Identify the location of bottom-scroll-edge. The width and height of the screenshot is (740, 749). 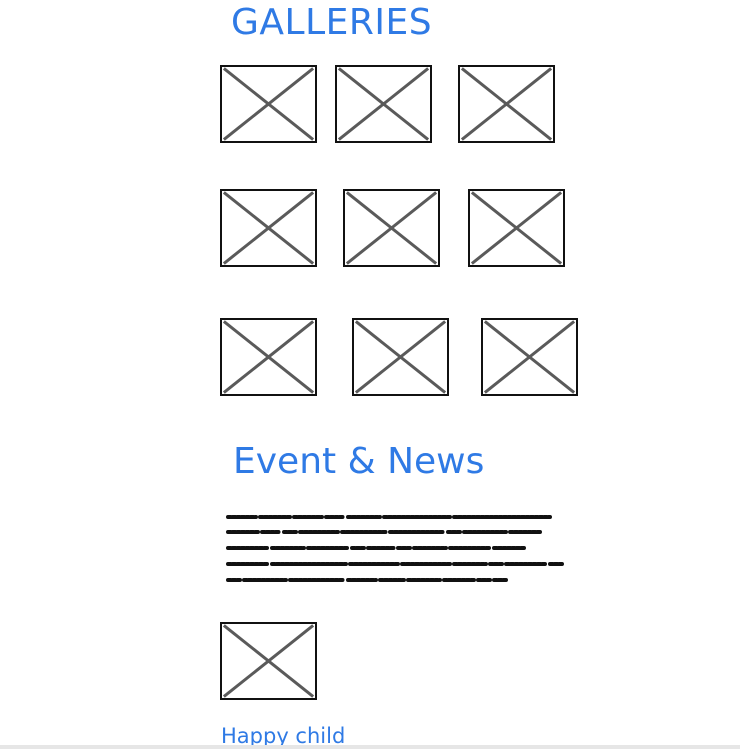
(370, 747).